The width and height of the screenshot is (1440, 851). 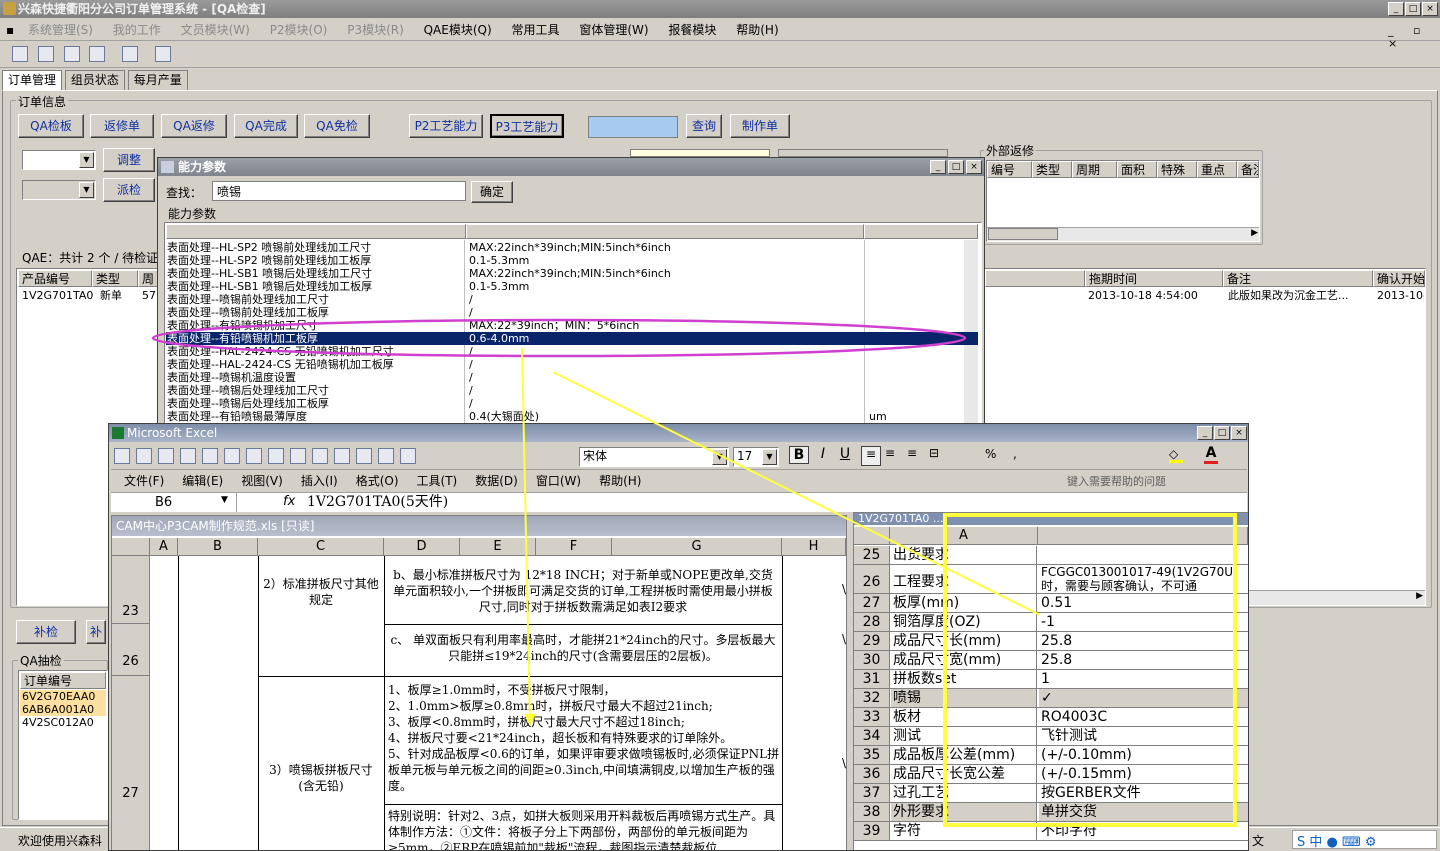 What do you see at coordinates (57, 295) in the screenshot?
I see `row-product-id: 1V2G701TA0` at bounding box center [57, 295].